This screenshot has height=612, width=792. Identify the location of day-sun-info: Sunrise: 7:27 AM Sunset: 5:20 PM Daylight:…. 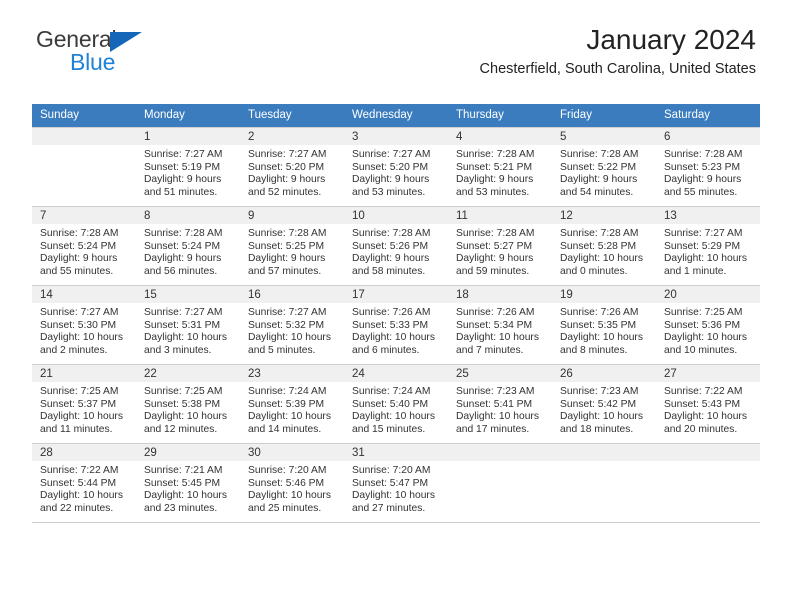
(292, 172).